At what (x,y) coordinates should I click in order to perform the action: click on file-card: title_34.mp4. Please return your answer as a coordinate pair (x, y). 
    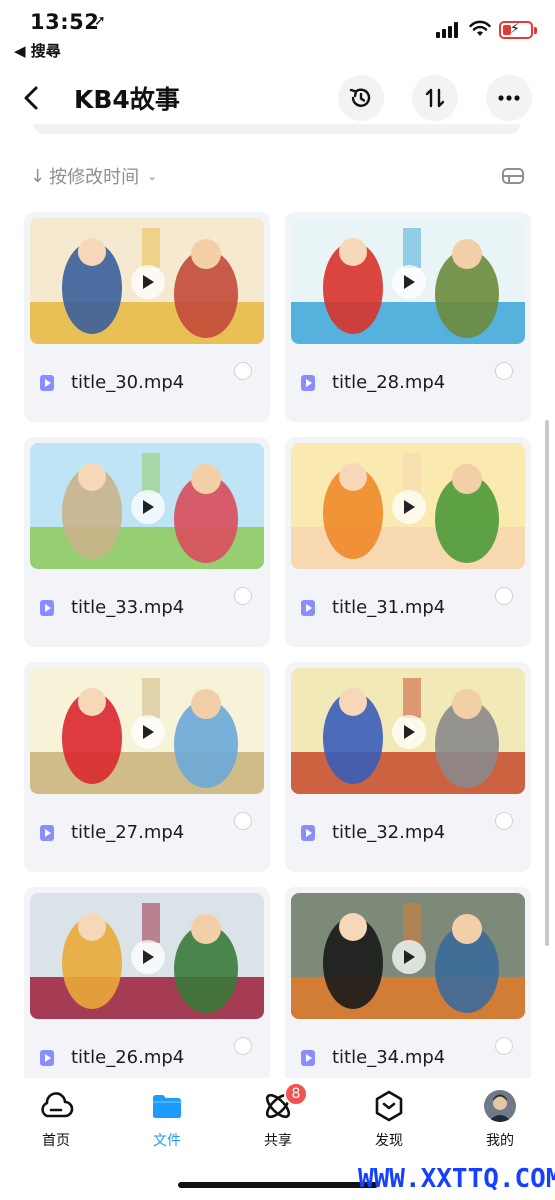
    Looking at the image, I should click on (408, 983).